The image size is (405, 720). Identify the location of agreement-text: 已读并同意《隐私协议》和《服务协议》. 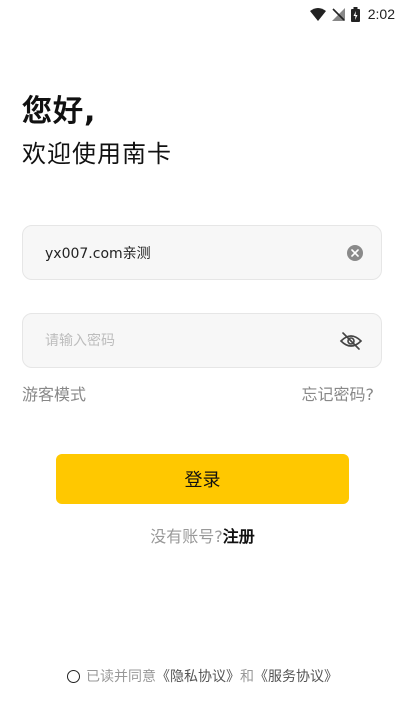
(212, 676).